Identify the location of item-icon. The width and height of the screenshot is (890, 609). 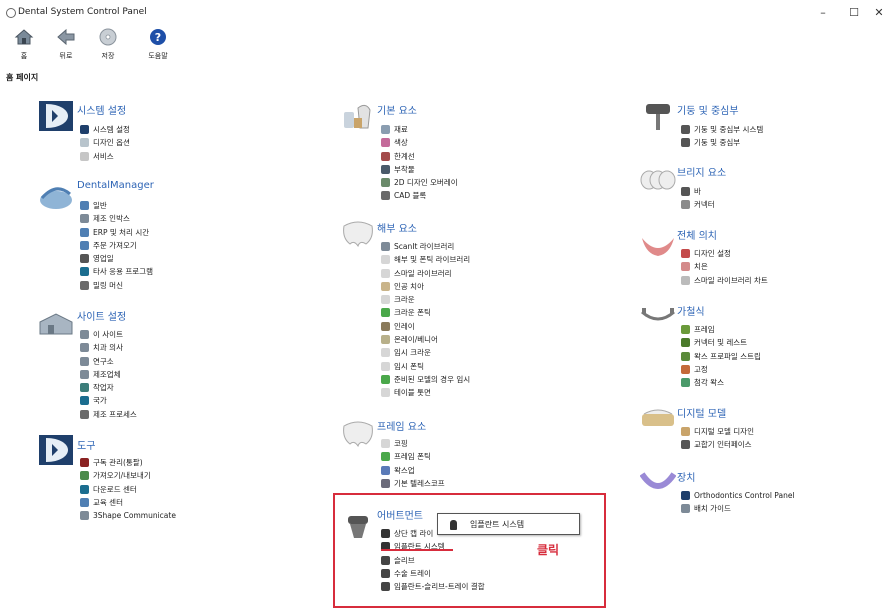
(685, 329).